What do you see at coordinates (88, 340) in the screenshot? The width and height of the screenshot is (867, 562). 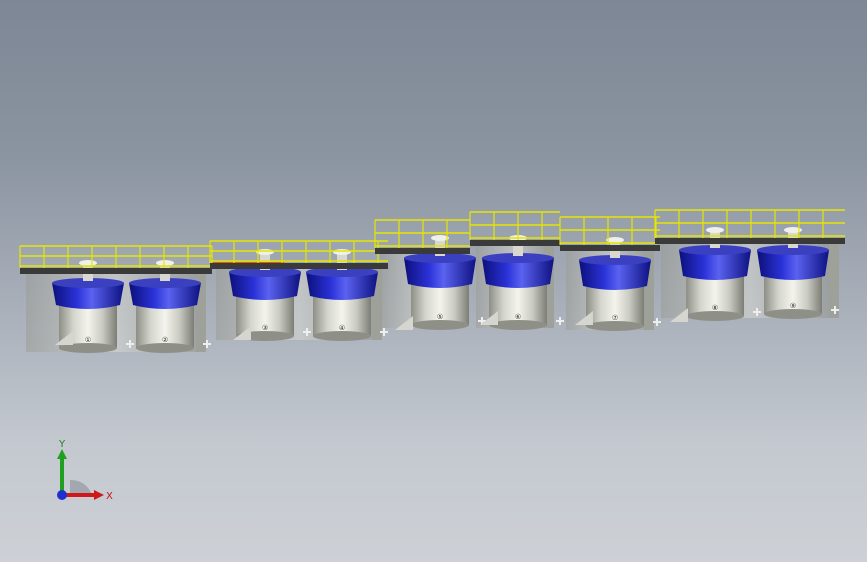 I see `tank-number-label: ①` at bounding box center [88, 340].